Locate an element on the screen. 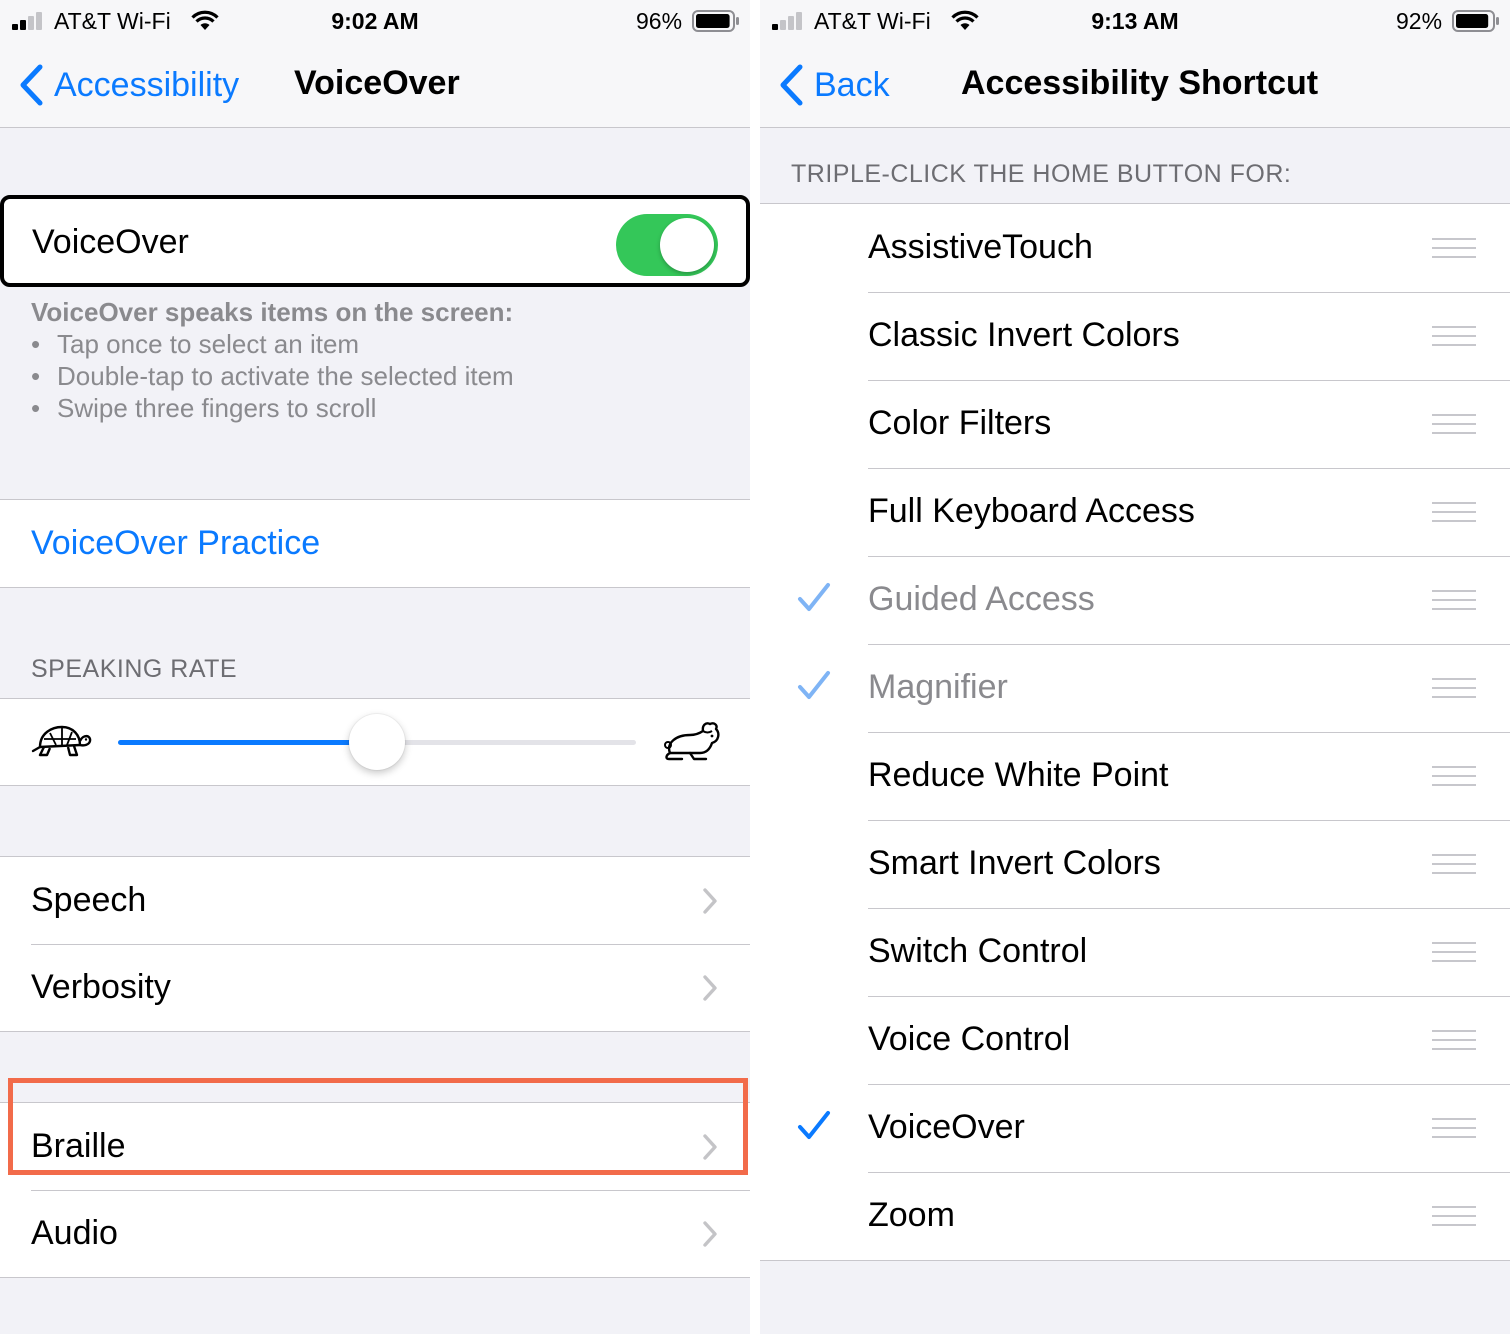 The height and width of the screenshot is (1334, 1510). audio-cell: Audio is located at coordinates (375, 1233).